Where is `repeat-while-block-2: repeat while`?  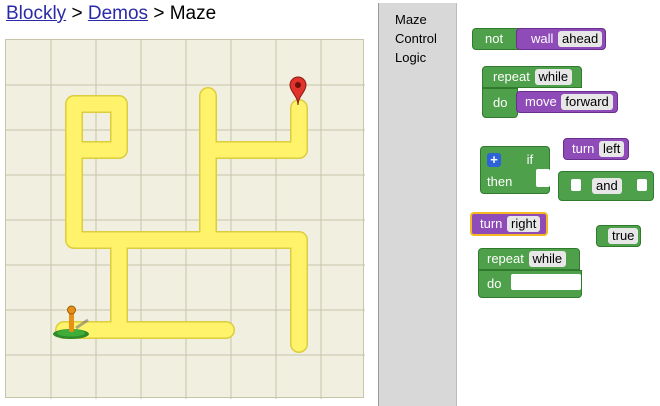
repeat-while-block-2: repeat while is located at coordinates (529, 259).